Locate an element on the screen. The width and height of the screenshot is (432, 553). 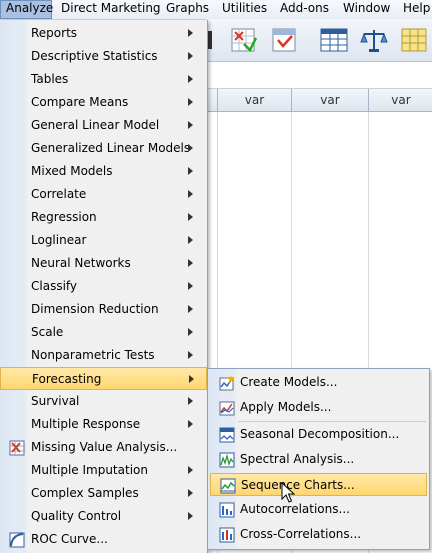
menu-item-correlate: Correlate is located at coordinates (103, 194).